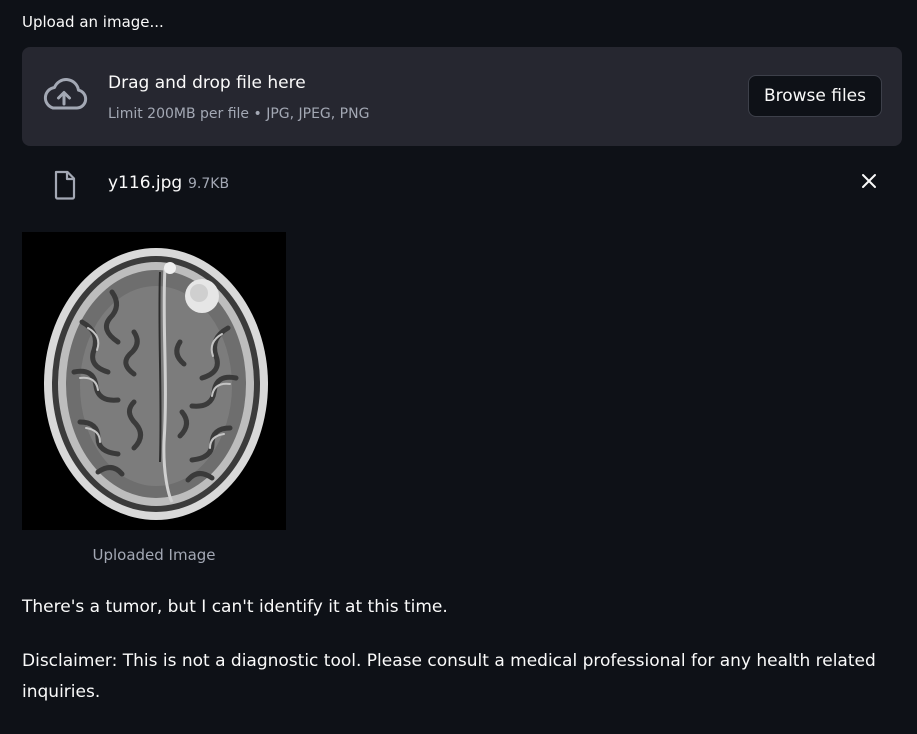 Image resolution: width=917 pixels, height=734 pixels. I want to click on uploaded-file-row: y116.jpg 9.7KB, so click(462, 183).